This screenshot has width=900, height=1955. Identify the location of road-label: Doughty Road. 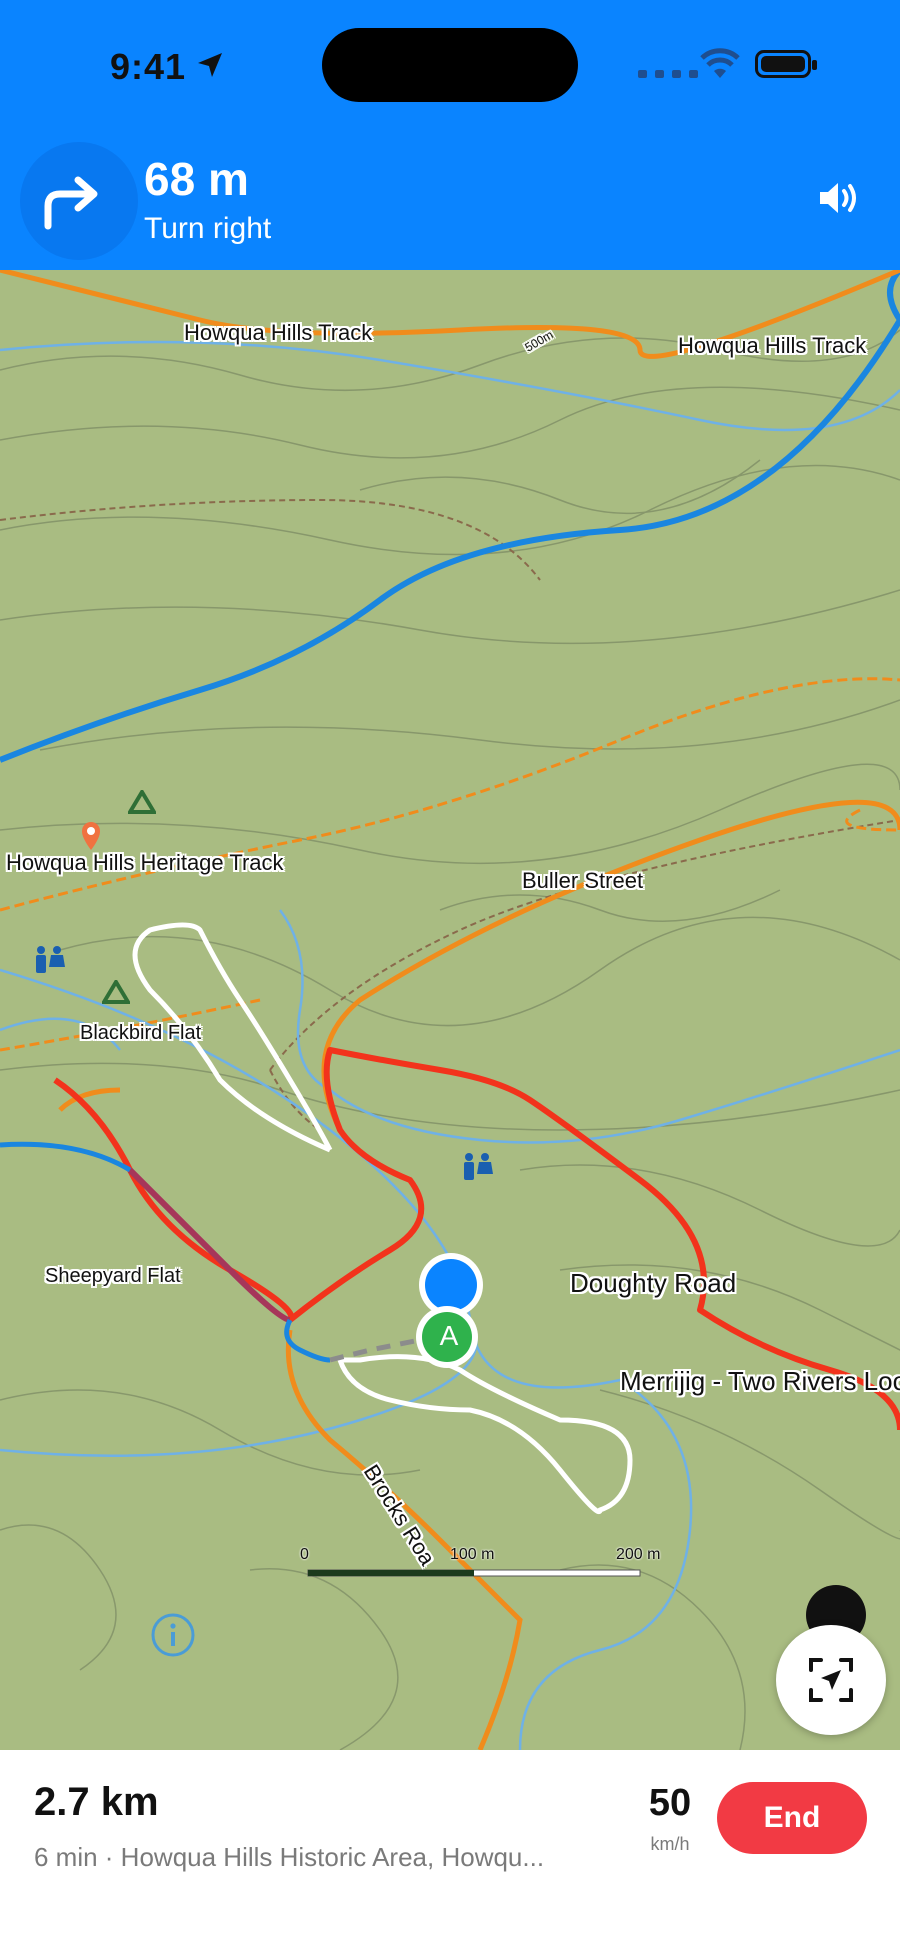
(653, 1283).